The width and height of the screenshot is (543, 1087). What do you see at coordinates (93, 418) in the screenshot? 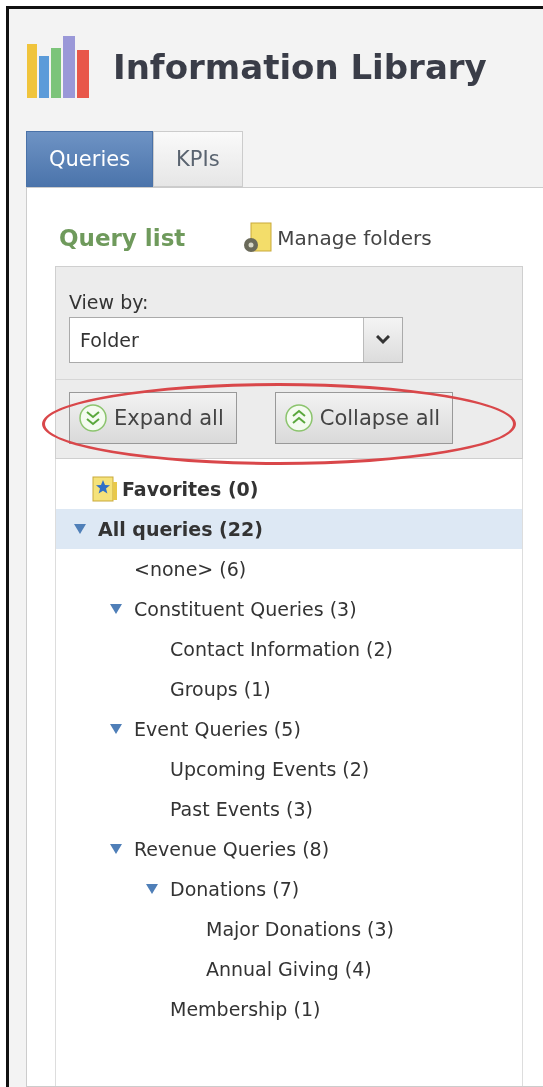
I see `expand-chevrons-icon` at bounding box center [93, 418].